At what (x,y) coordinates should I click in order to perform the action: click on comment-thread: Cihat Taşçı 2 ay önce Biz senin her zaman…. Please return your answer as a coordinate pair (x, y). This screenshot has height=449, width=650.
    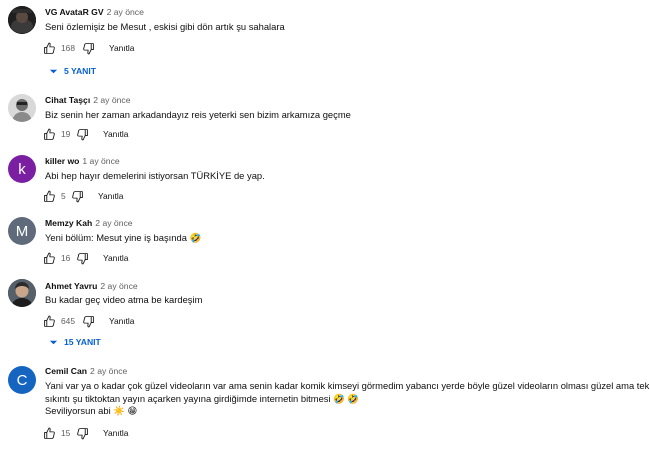
    Looking at the image, I should click on (325, 118).